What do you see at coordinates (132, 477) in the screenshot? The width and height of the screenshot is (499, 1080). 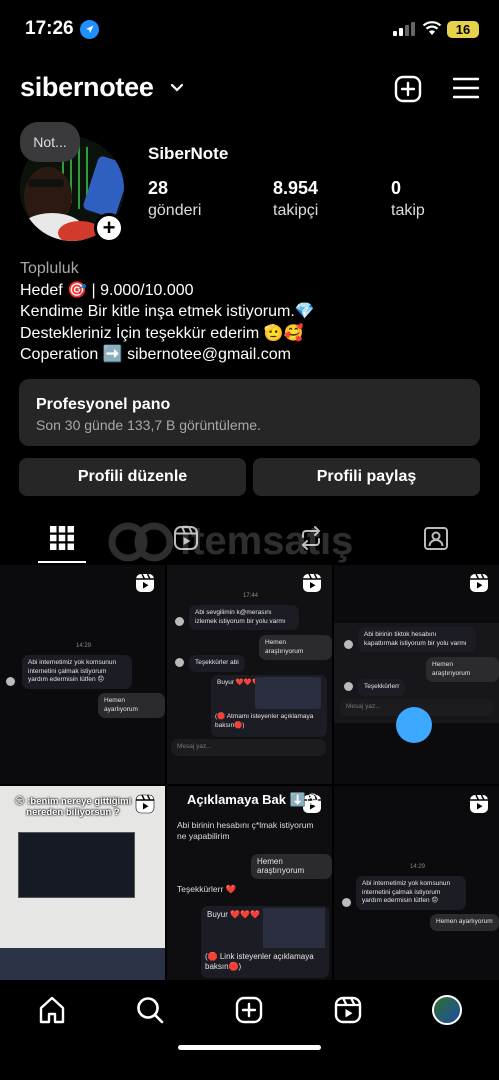 I see `edit-profile-button: Profili düzenle` at bounding box center [132, 477].